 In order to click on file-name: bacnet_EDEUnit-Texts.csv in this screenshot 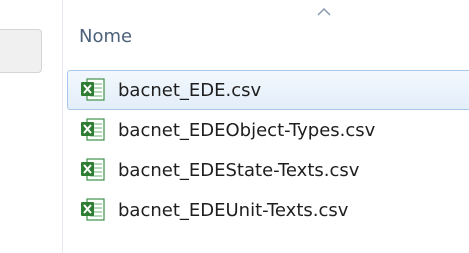, I will do `click(233, 210)`.